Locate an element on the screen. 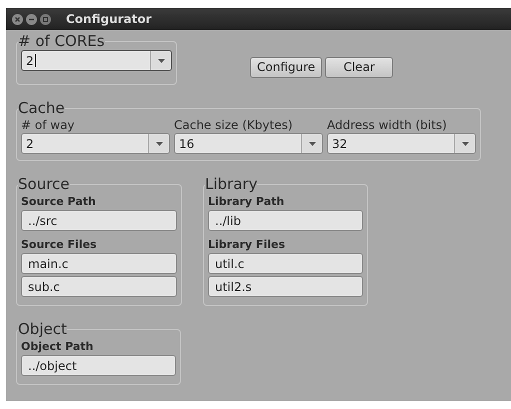 The image size is (511, 409). push-button: Configure is located at coordinates (286, 67).